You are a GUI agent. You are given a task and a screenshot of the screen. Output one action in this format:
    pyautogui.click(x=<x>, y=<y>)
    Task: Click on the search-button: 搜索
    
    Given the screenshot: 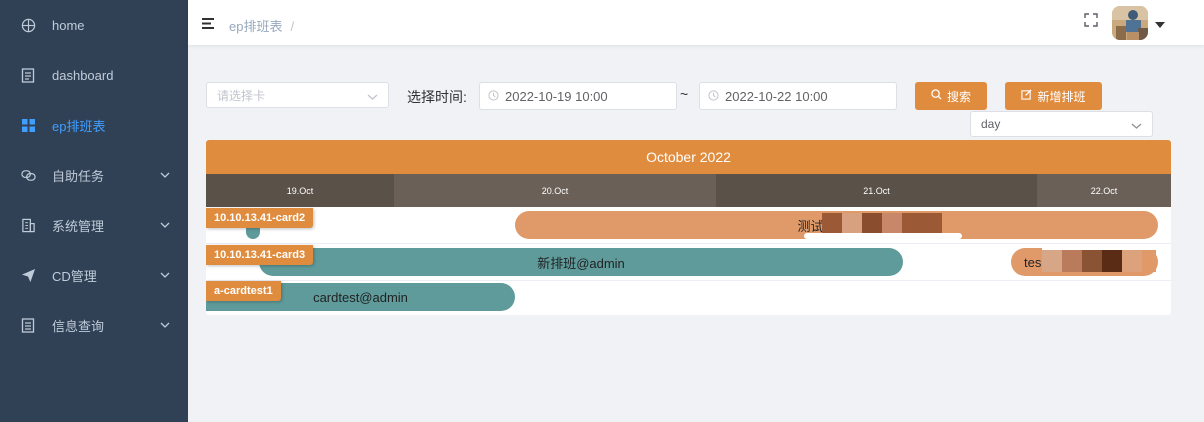 What is the action you would take?
    pyautogui.click(x=951, y=96)
    